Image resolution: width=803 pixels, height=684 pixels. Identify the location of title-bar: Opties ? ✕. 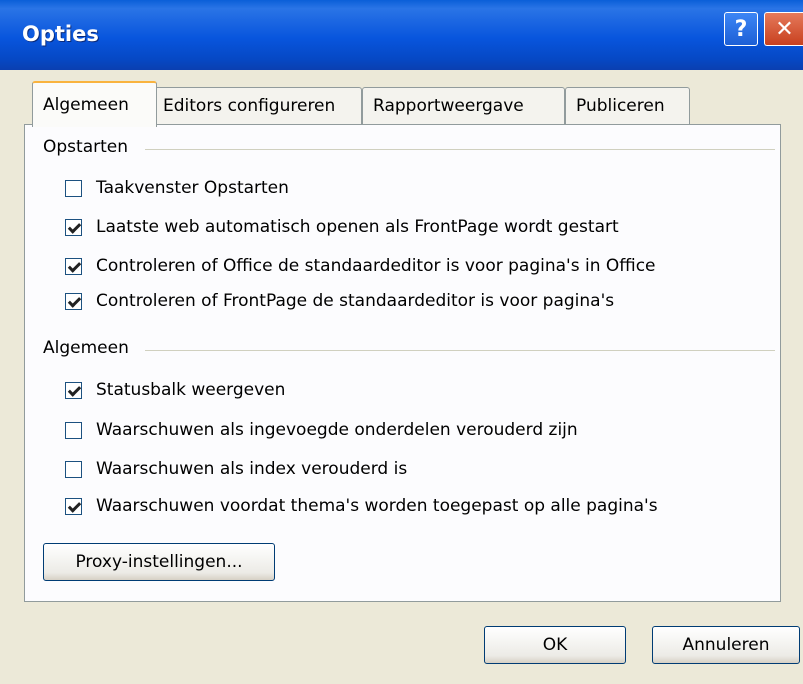
(401, 35).